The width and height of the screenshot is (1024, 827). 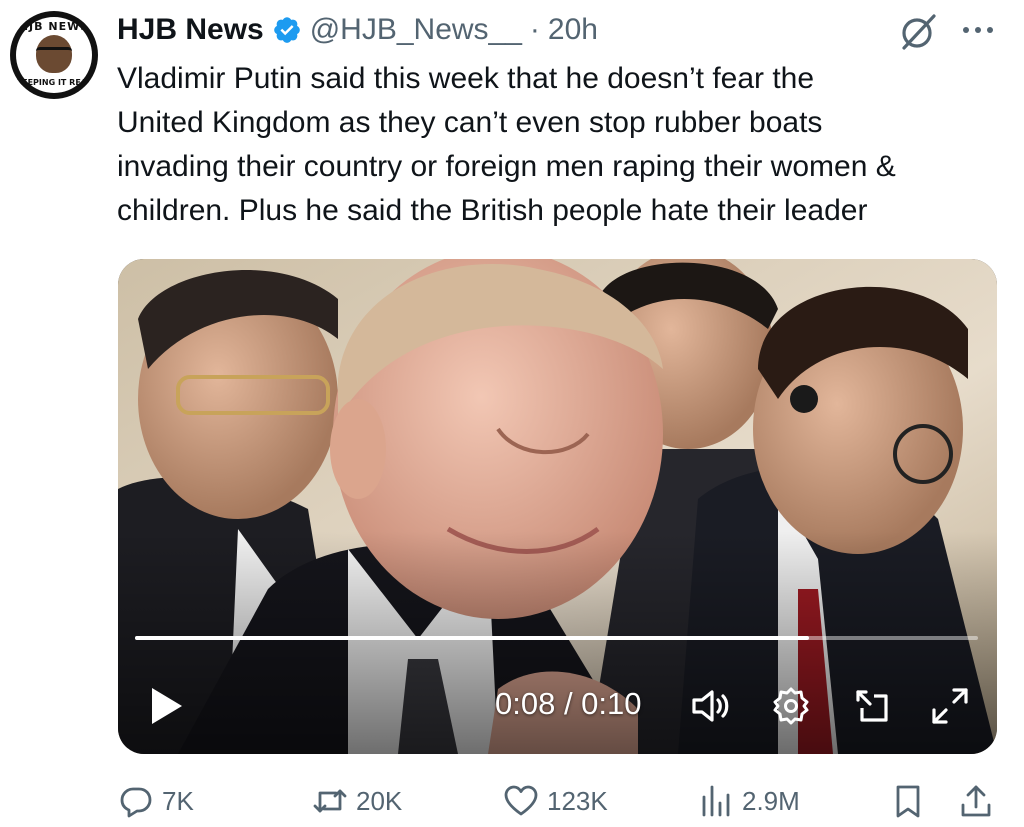 What do you see at coordinates (190, 30) in the screenshot?
I see `author-name: HJB News` at bounding box center [190, 30].